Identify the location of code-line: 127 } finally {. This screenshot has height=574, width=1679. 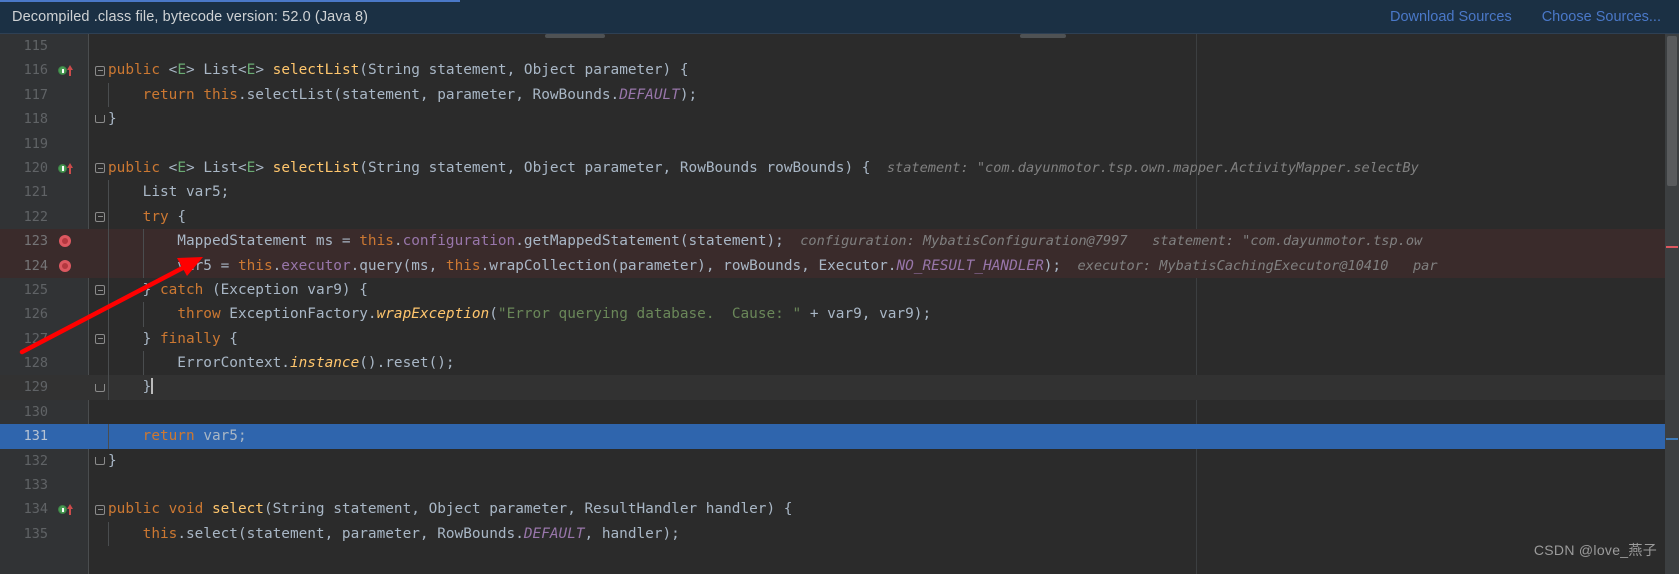
(839, 339).